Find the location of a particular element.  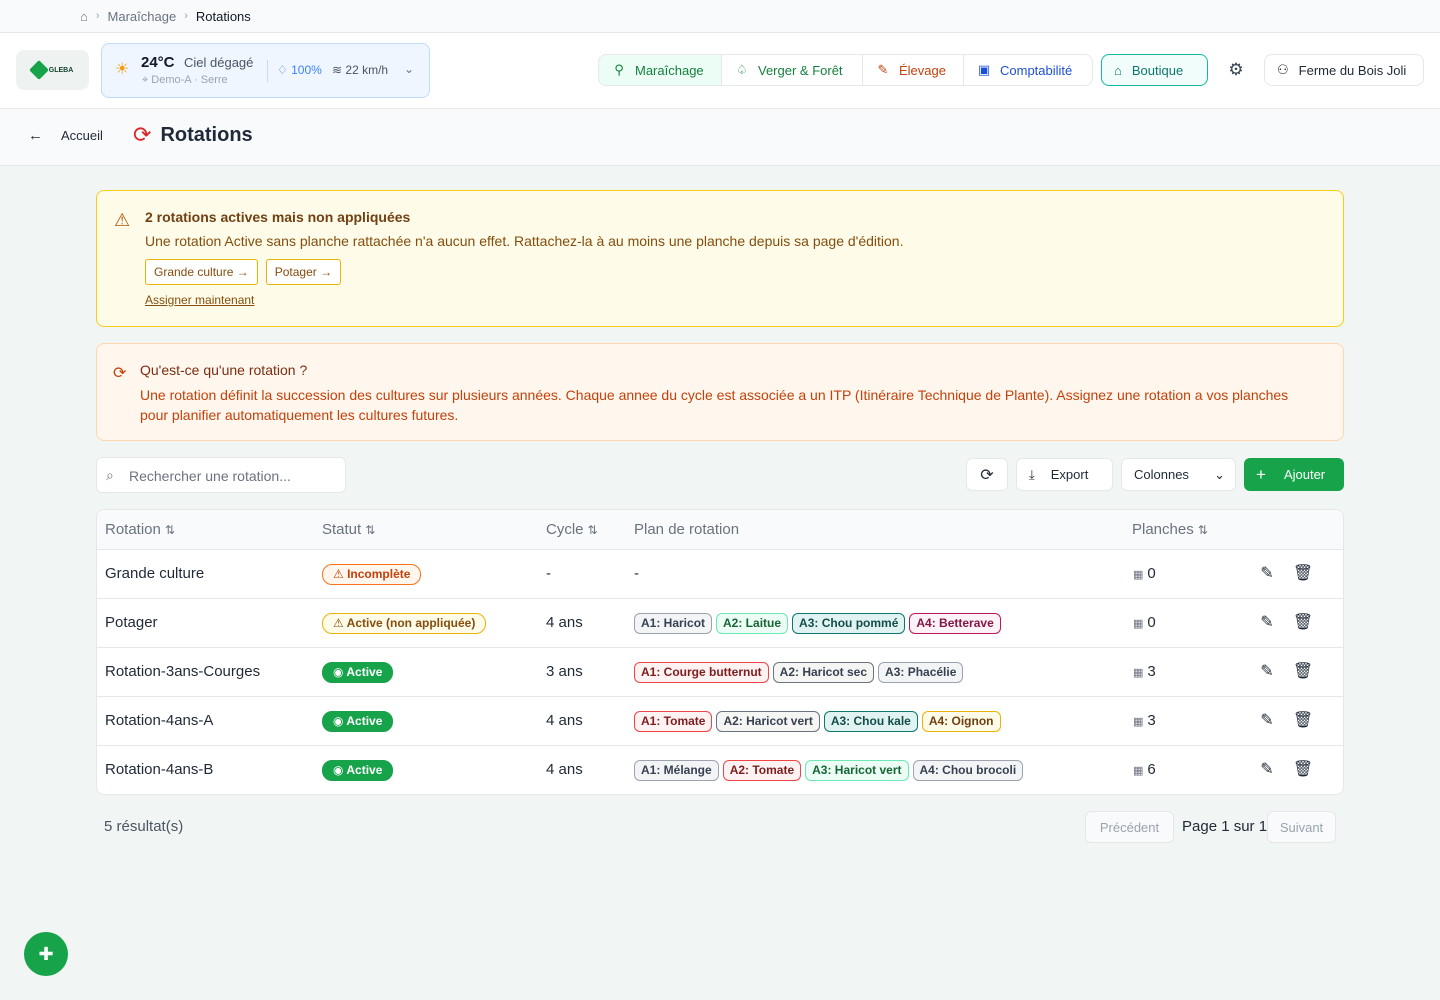

export-label: Export is located at coordinates (1069, 474).